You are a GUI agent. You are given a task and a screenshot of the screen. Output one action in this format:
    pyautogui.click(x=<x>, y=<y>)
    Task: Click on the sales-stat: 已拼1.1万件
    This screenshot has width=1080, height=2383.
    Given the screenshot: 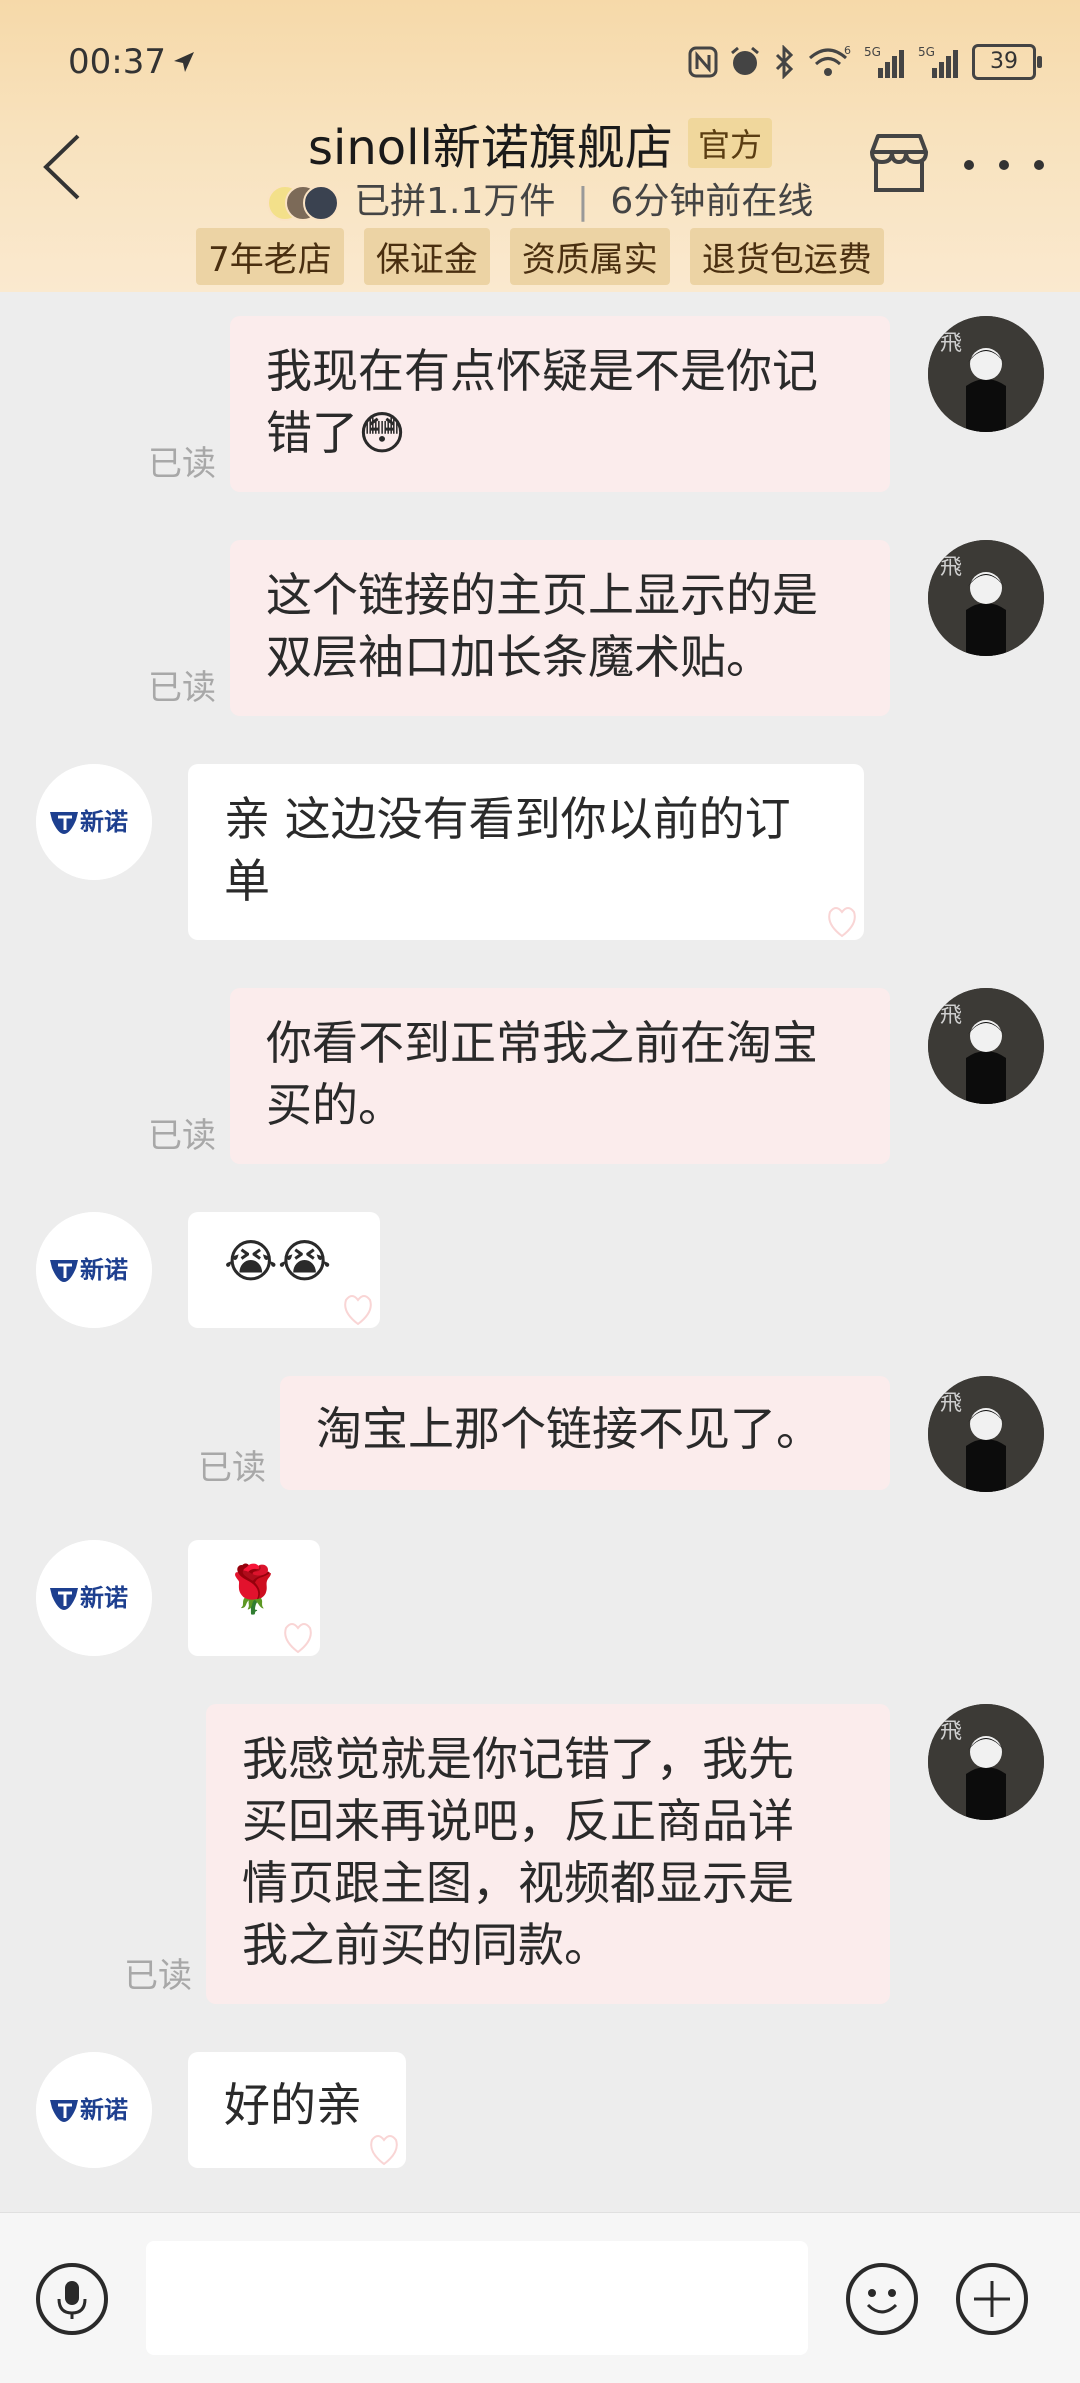 What is the action you would take?
    pyautogui.click(x=455, y=201)
    